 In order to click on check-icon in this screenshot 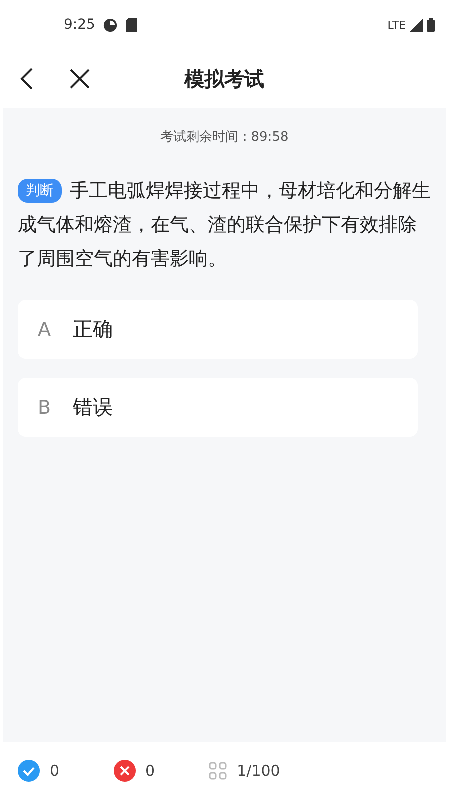, I will do `click(29, 771)`.